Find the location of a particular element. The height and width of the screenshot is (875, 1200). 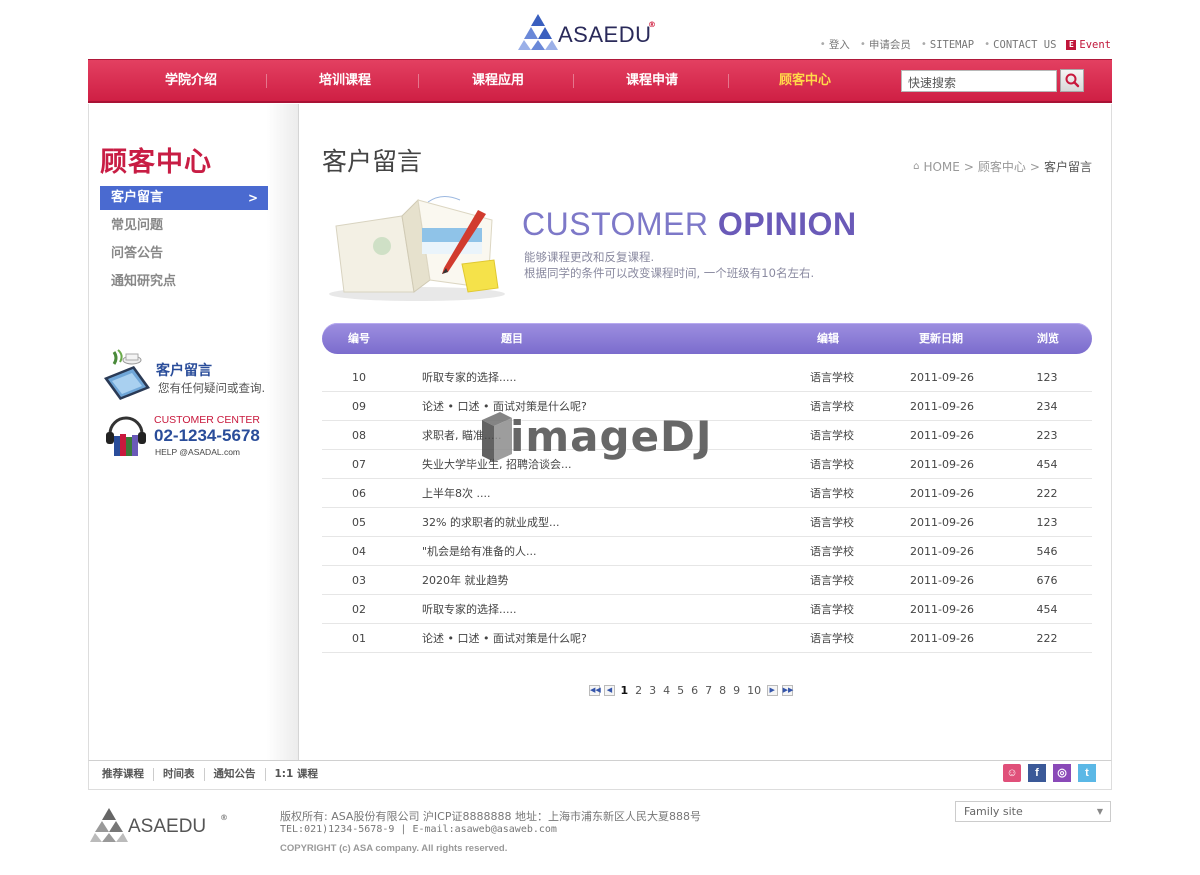

table-row: 02 听取专家的选择..... 语言学校 2011-09-26 454 is located at coordinates (707, 609).